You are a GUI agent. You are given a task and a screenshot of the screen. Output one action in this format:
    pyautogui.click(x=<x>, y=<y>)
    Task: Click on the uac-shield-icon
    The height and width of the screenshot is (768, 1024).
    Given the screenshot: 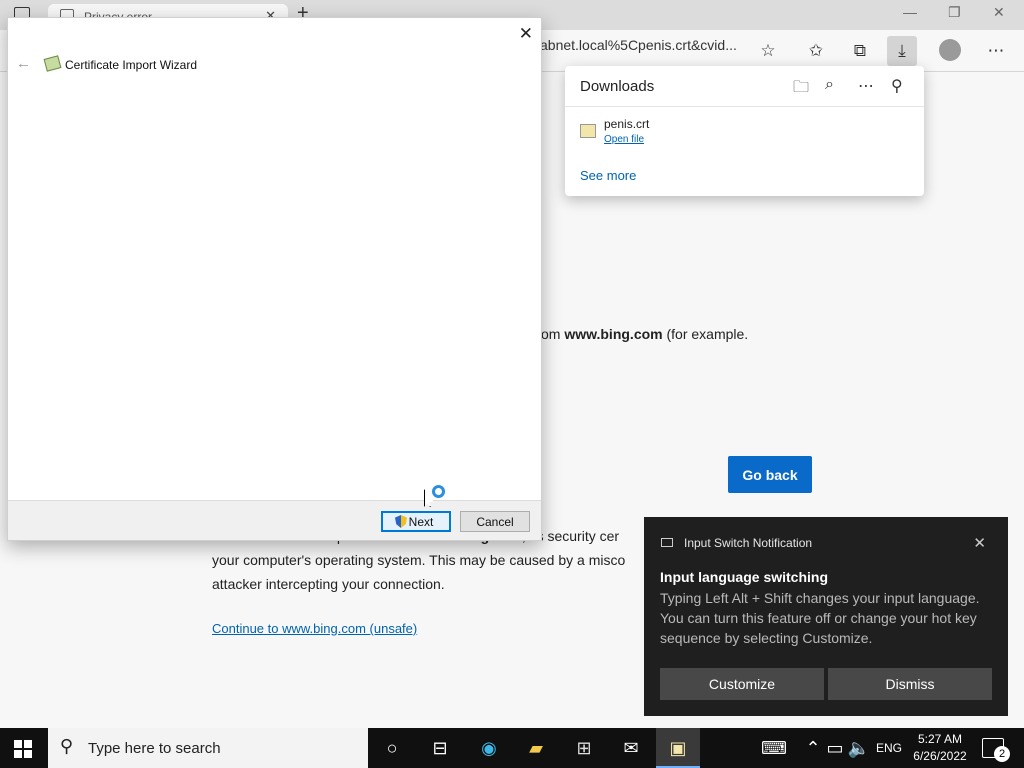 What is the action you would take?
    pyautogui.click(x=401, y=521)
    